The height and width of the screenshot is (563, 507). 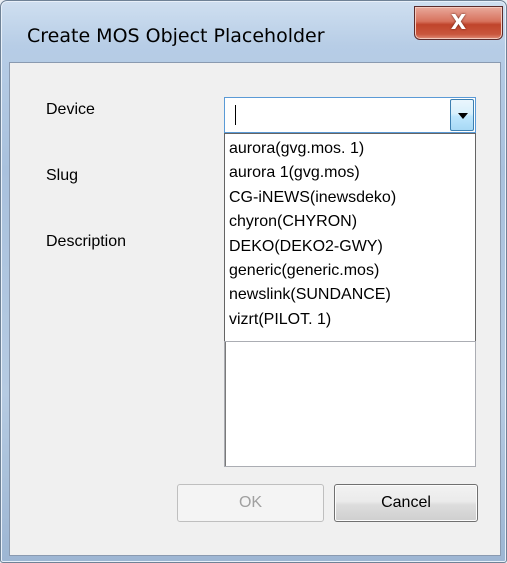 I want to click on window-title: Create MOS Object Placeholder, so click(x=176, y=36).